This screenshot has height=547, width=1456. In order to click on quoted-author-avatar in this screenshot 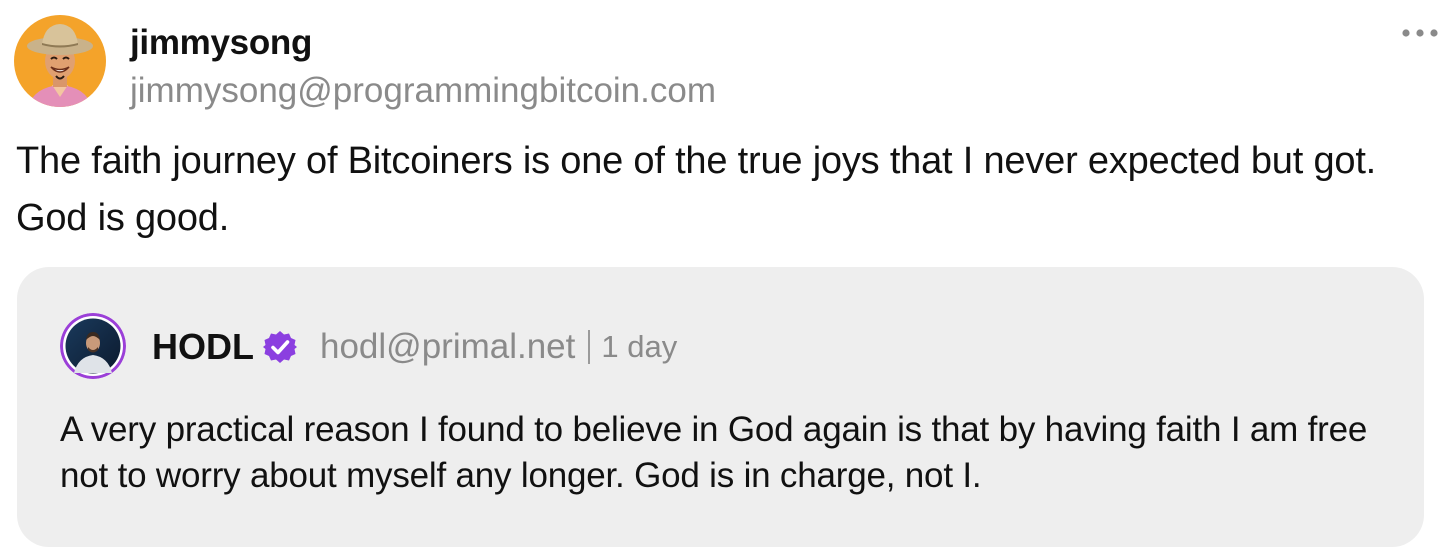, I will do `click(93, 346)`.